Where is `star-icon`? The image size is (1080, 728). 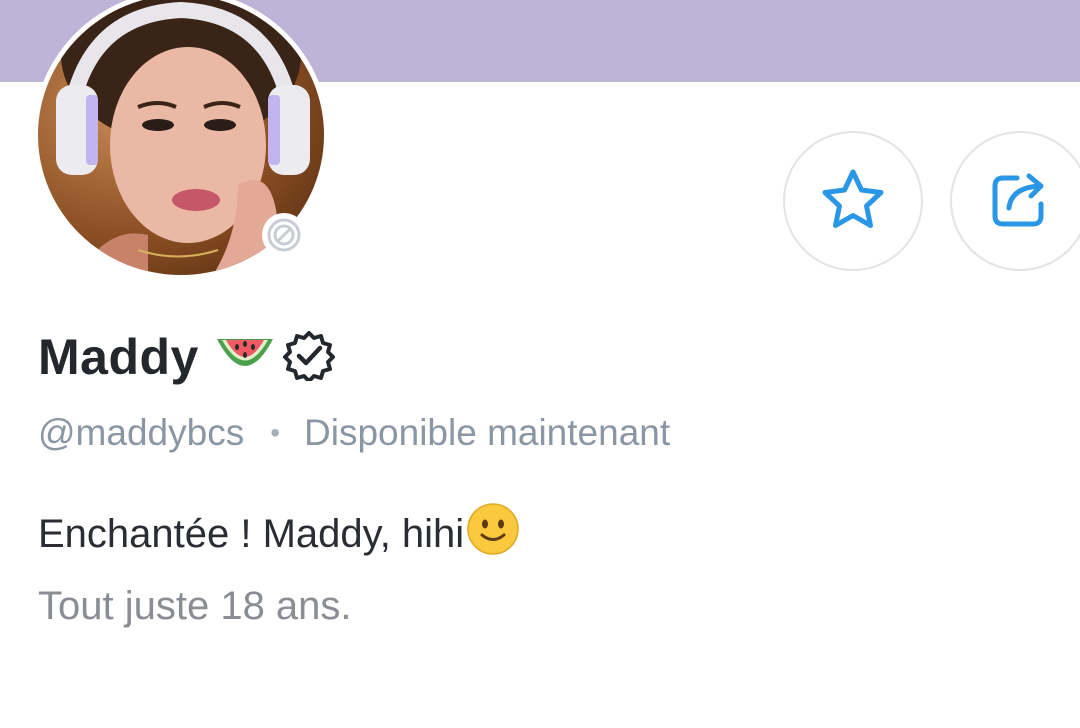 star-icon is located at coordinates (853, 201).